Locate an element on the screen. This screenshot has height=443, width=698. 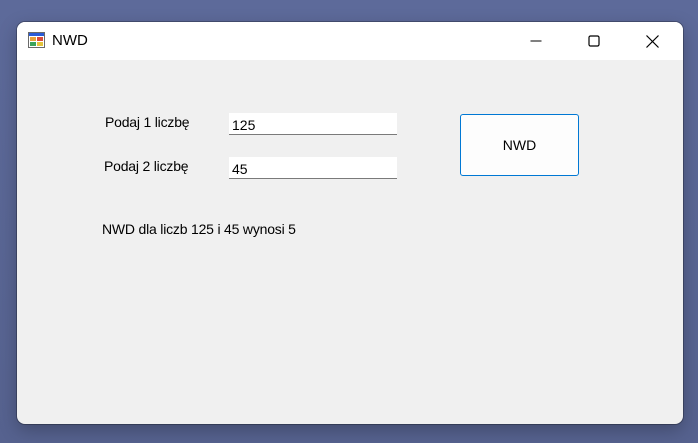
first-number-label: Podaj 1 liczbę is located at coordinates (147, 122).